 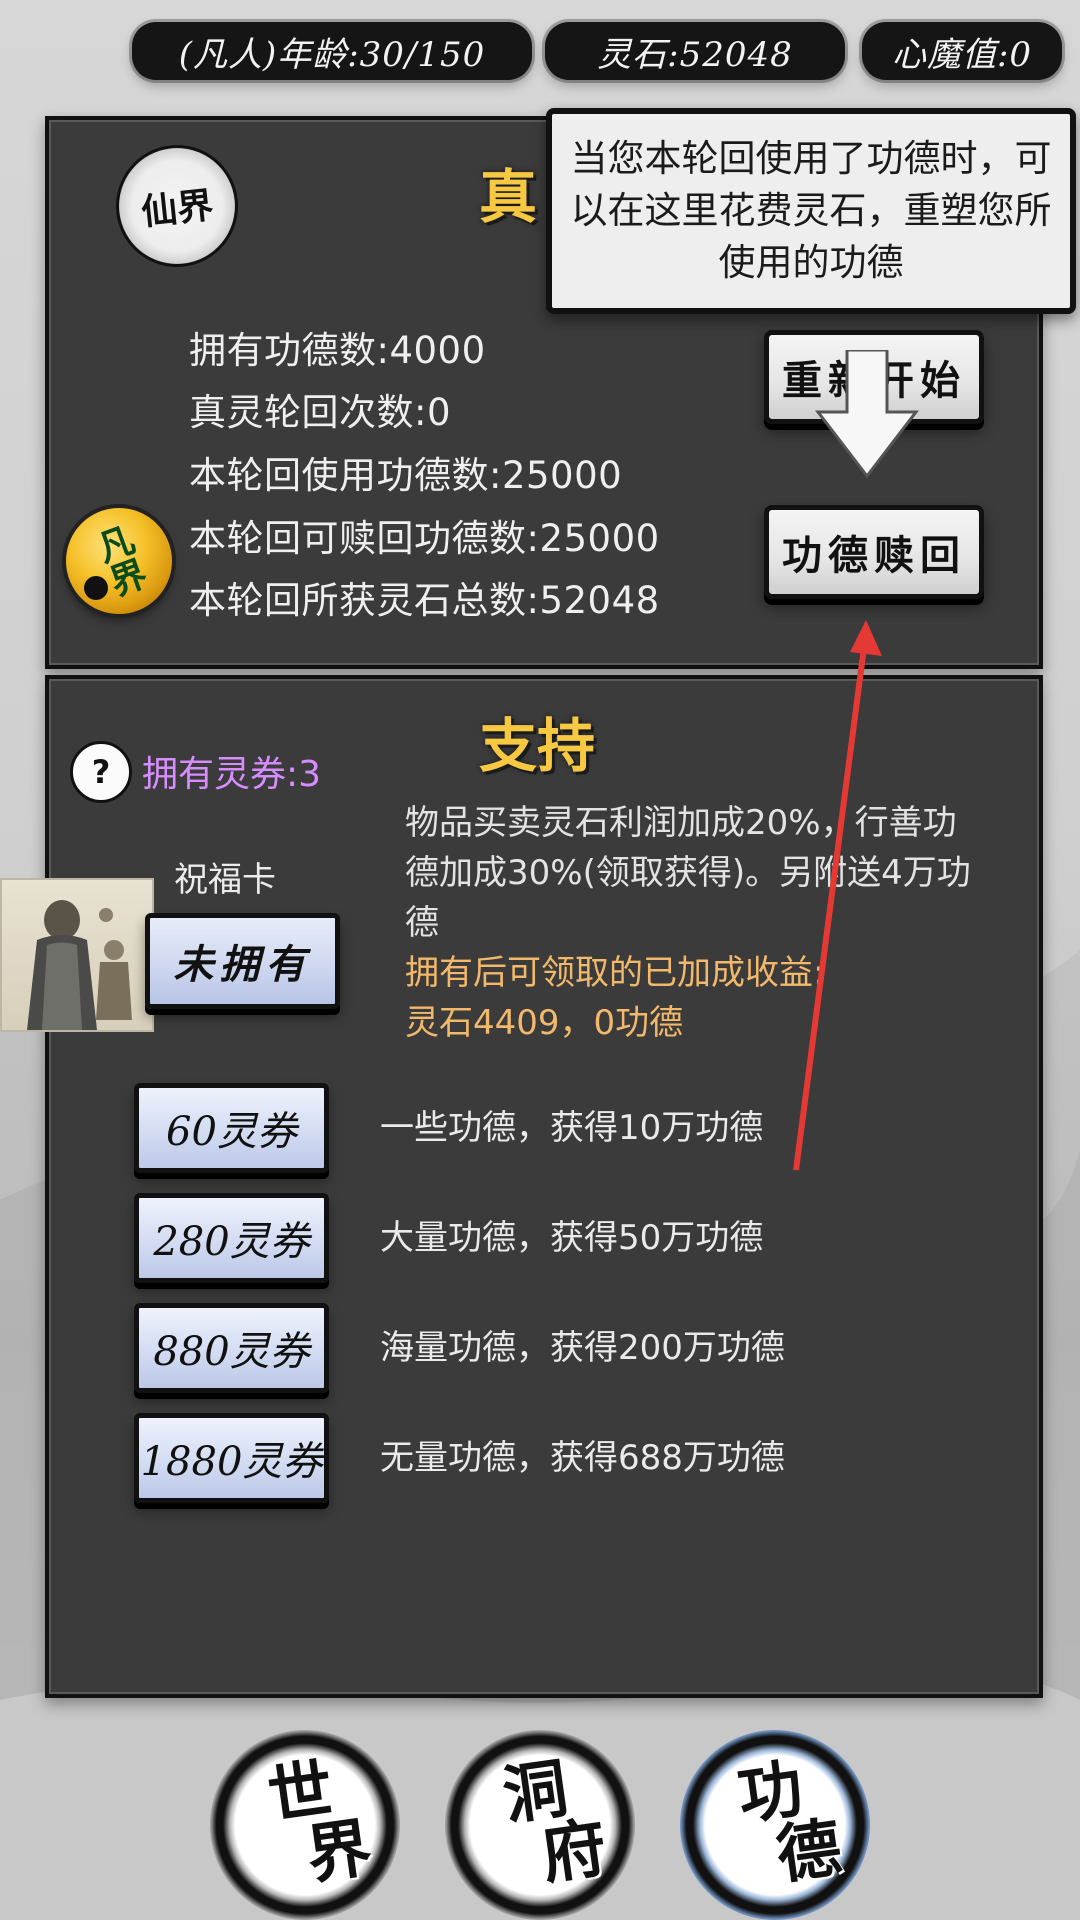 I want to click on question-circle-icon: ?, so click(x=101, y=772).